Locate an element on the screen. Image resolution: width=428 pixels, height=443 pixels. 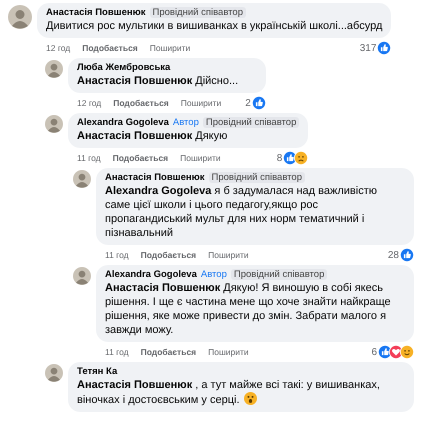
comment-text: Дивитися рос мультики в вишиванках в українській школі...абсурд is located at coordinates (214, 26).